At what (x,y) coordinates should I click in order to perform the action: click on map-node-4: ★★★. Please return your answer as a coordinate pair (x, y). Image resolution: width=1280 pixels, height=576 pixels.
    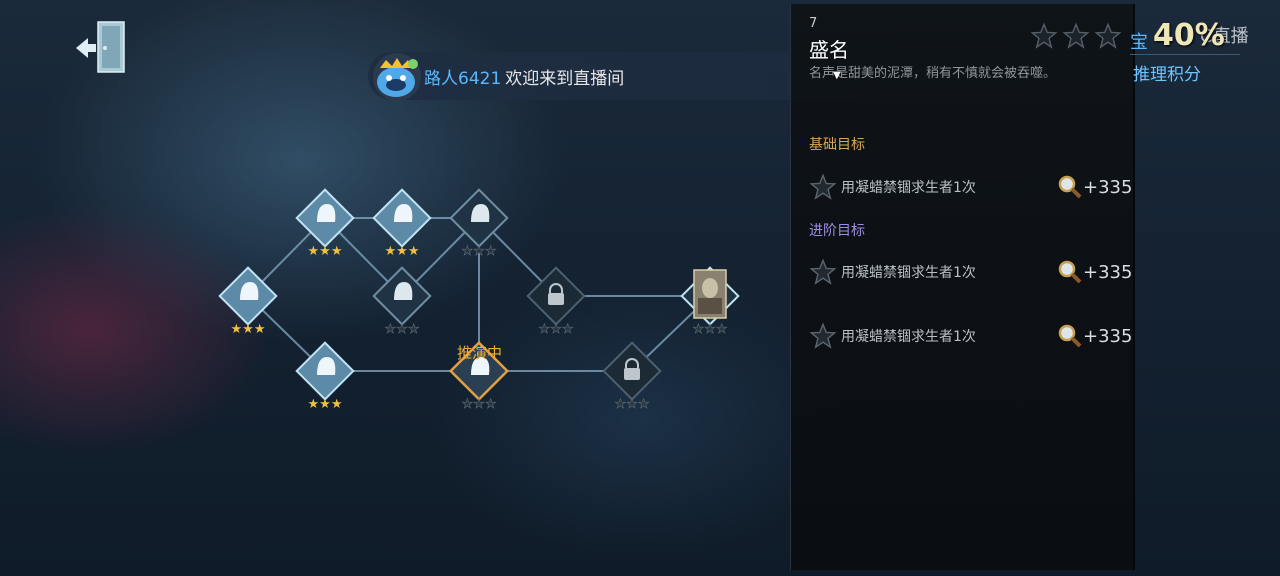
    Looking at the image, I should click on (479, 223).